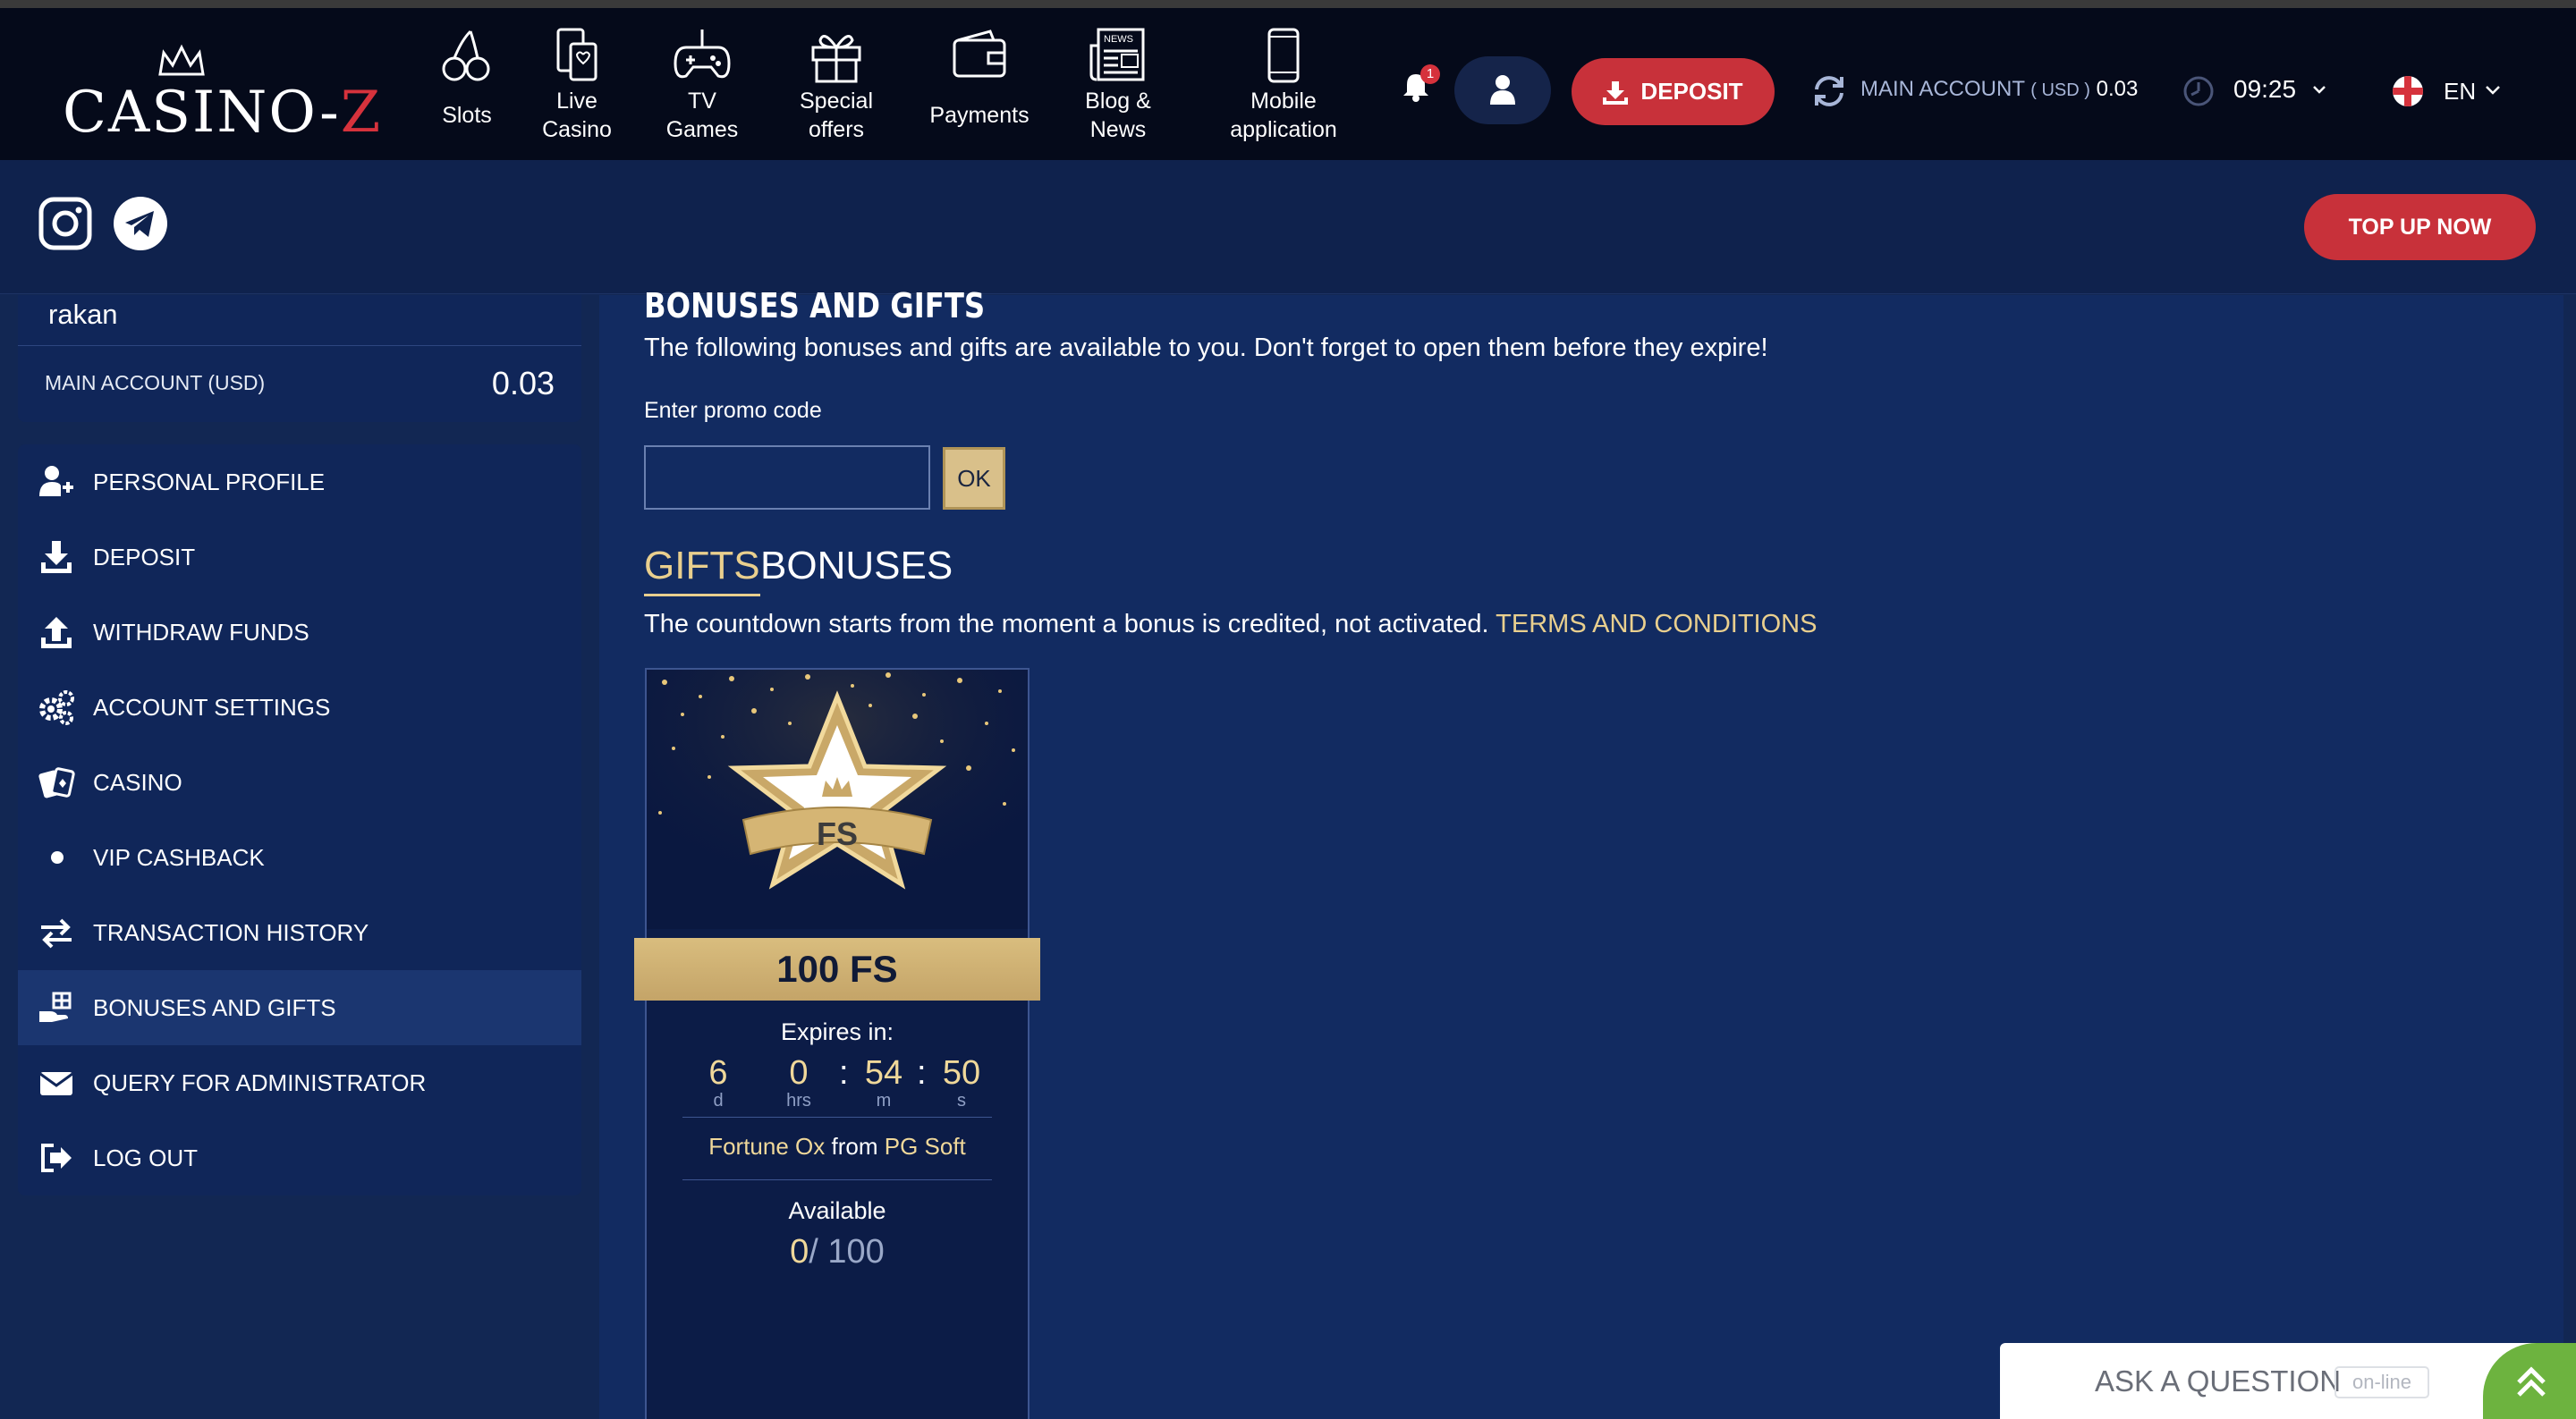 The height and width of the screenshot is (1419, 2576). I want to click on upload-icon, so click(56, 632).